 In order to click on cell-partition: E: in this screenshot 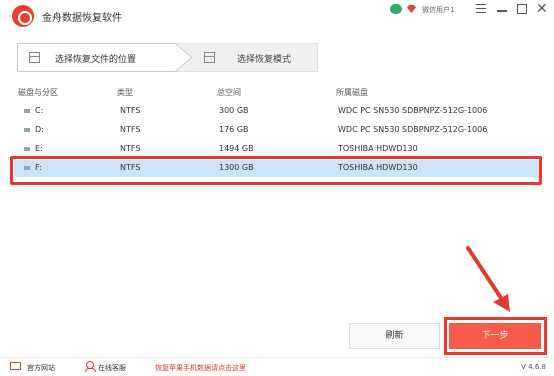, I will do `click(39, 148)`.